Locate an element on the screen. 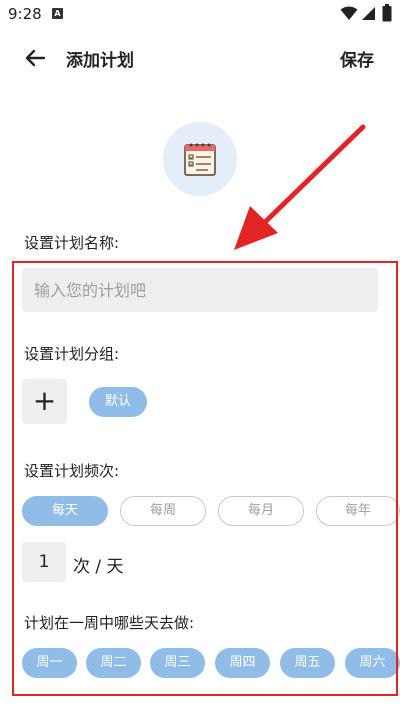 The width and height of the screenshot is (400, 710). back-arrow-icon is located at coordinates (35, 58).